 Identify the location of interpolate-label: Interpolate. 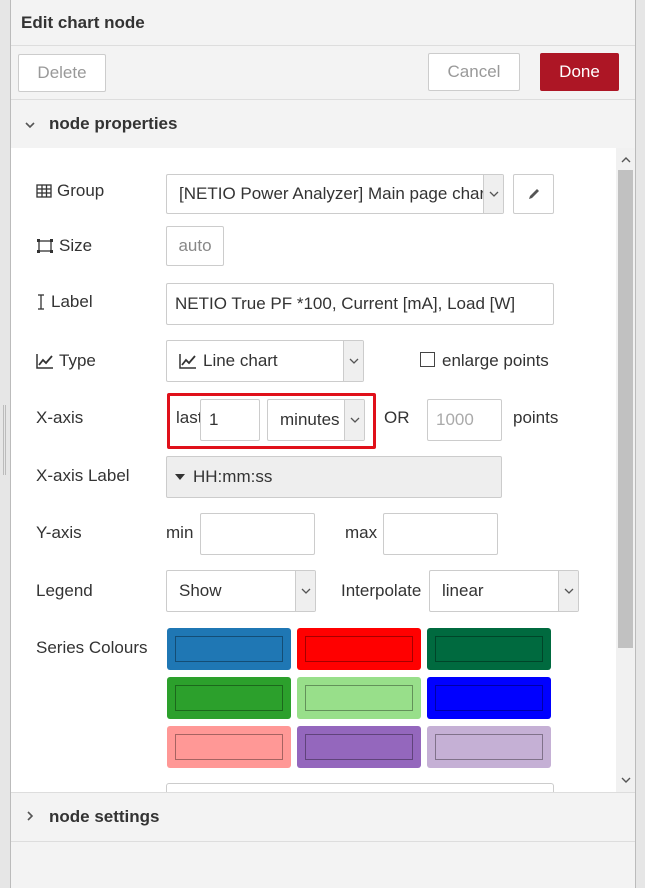
(381, 590).